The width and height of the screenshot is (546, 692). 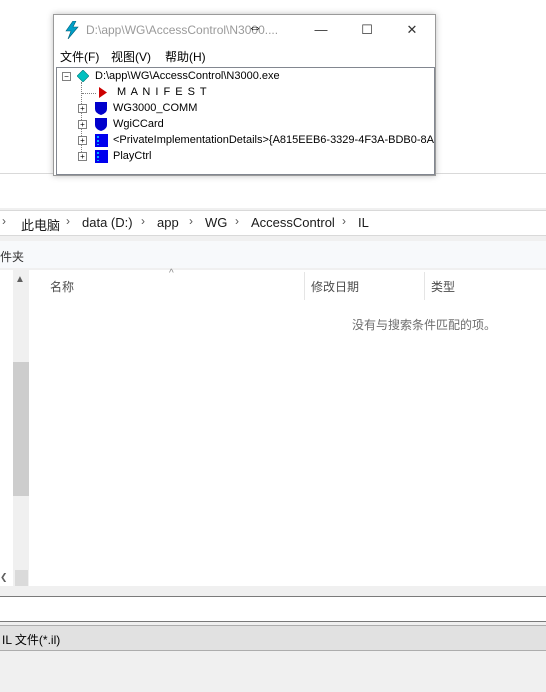 What do you see at coordinates (273, 638) in the screenshot?
I see `file-type-select: IL 文件(*.il)` at bounding box center [273, 638].